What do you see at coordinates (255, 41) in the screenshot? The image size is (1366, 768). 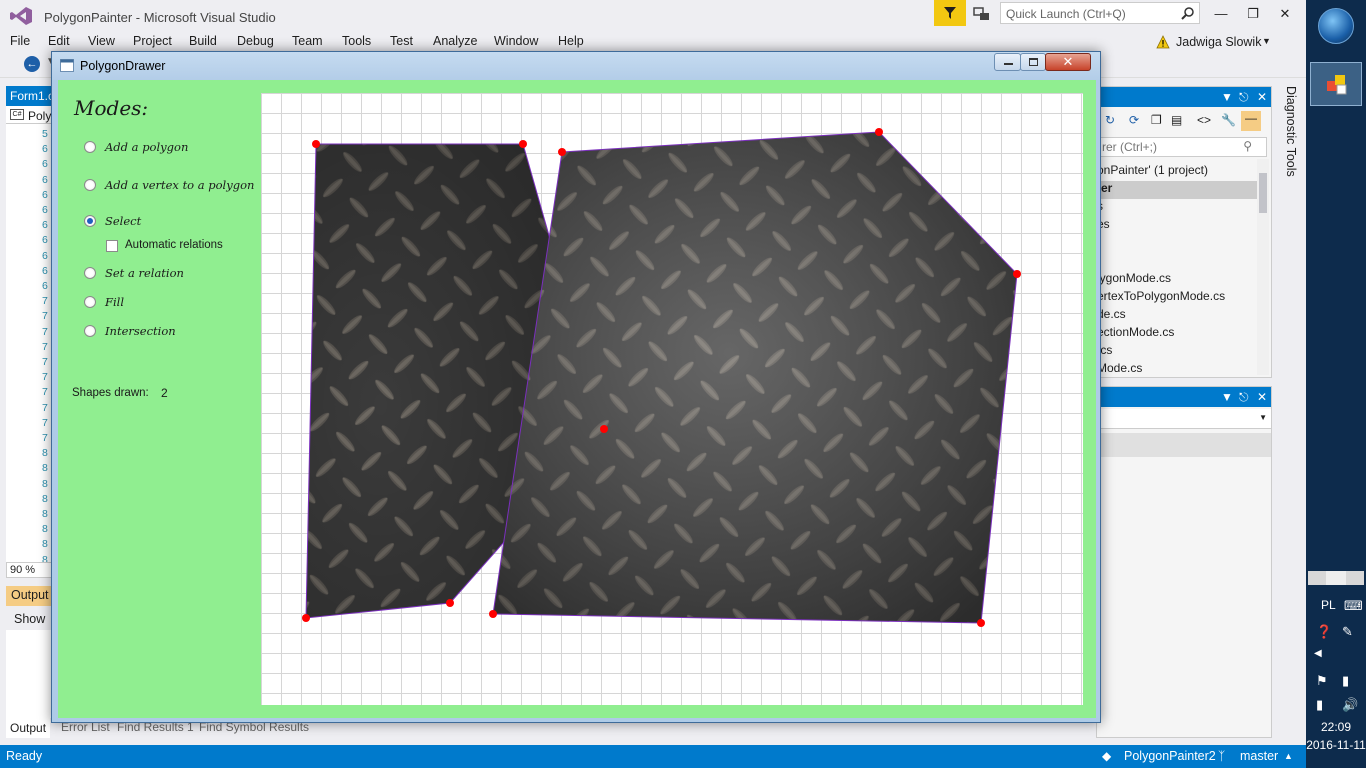 I see `menu-debug: Debug` at bounding box center [255, 41].